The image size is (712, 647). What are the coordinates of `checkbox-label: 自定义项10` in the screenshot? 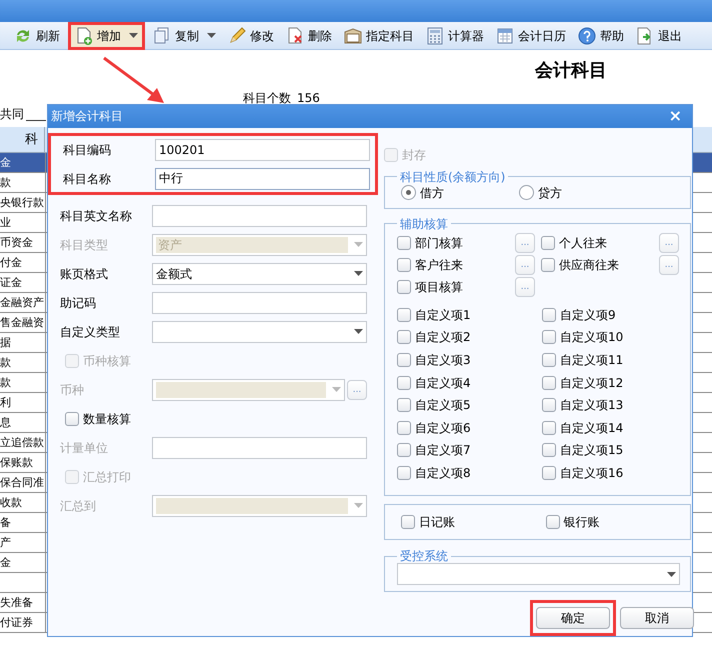 It's located at (592, 337).